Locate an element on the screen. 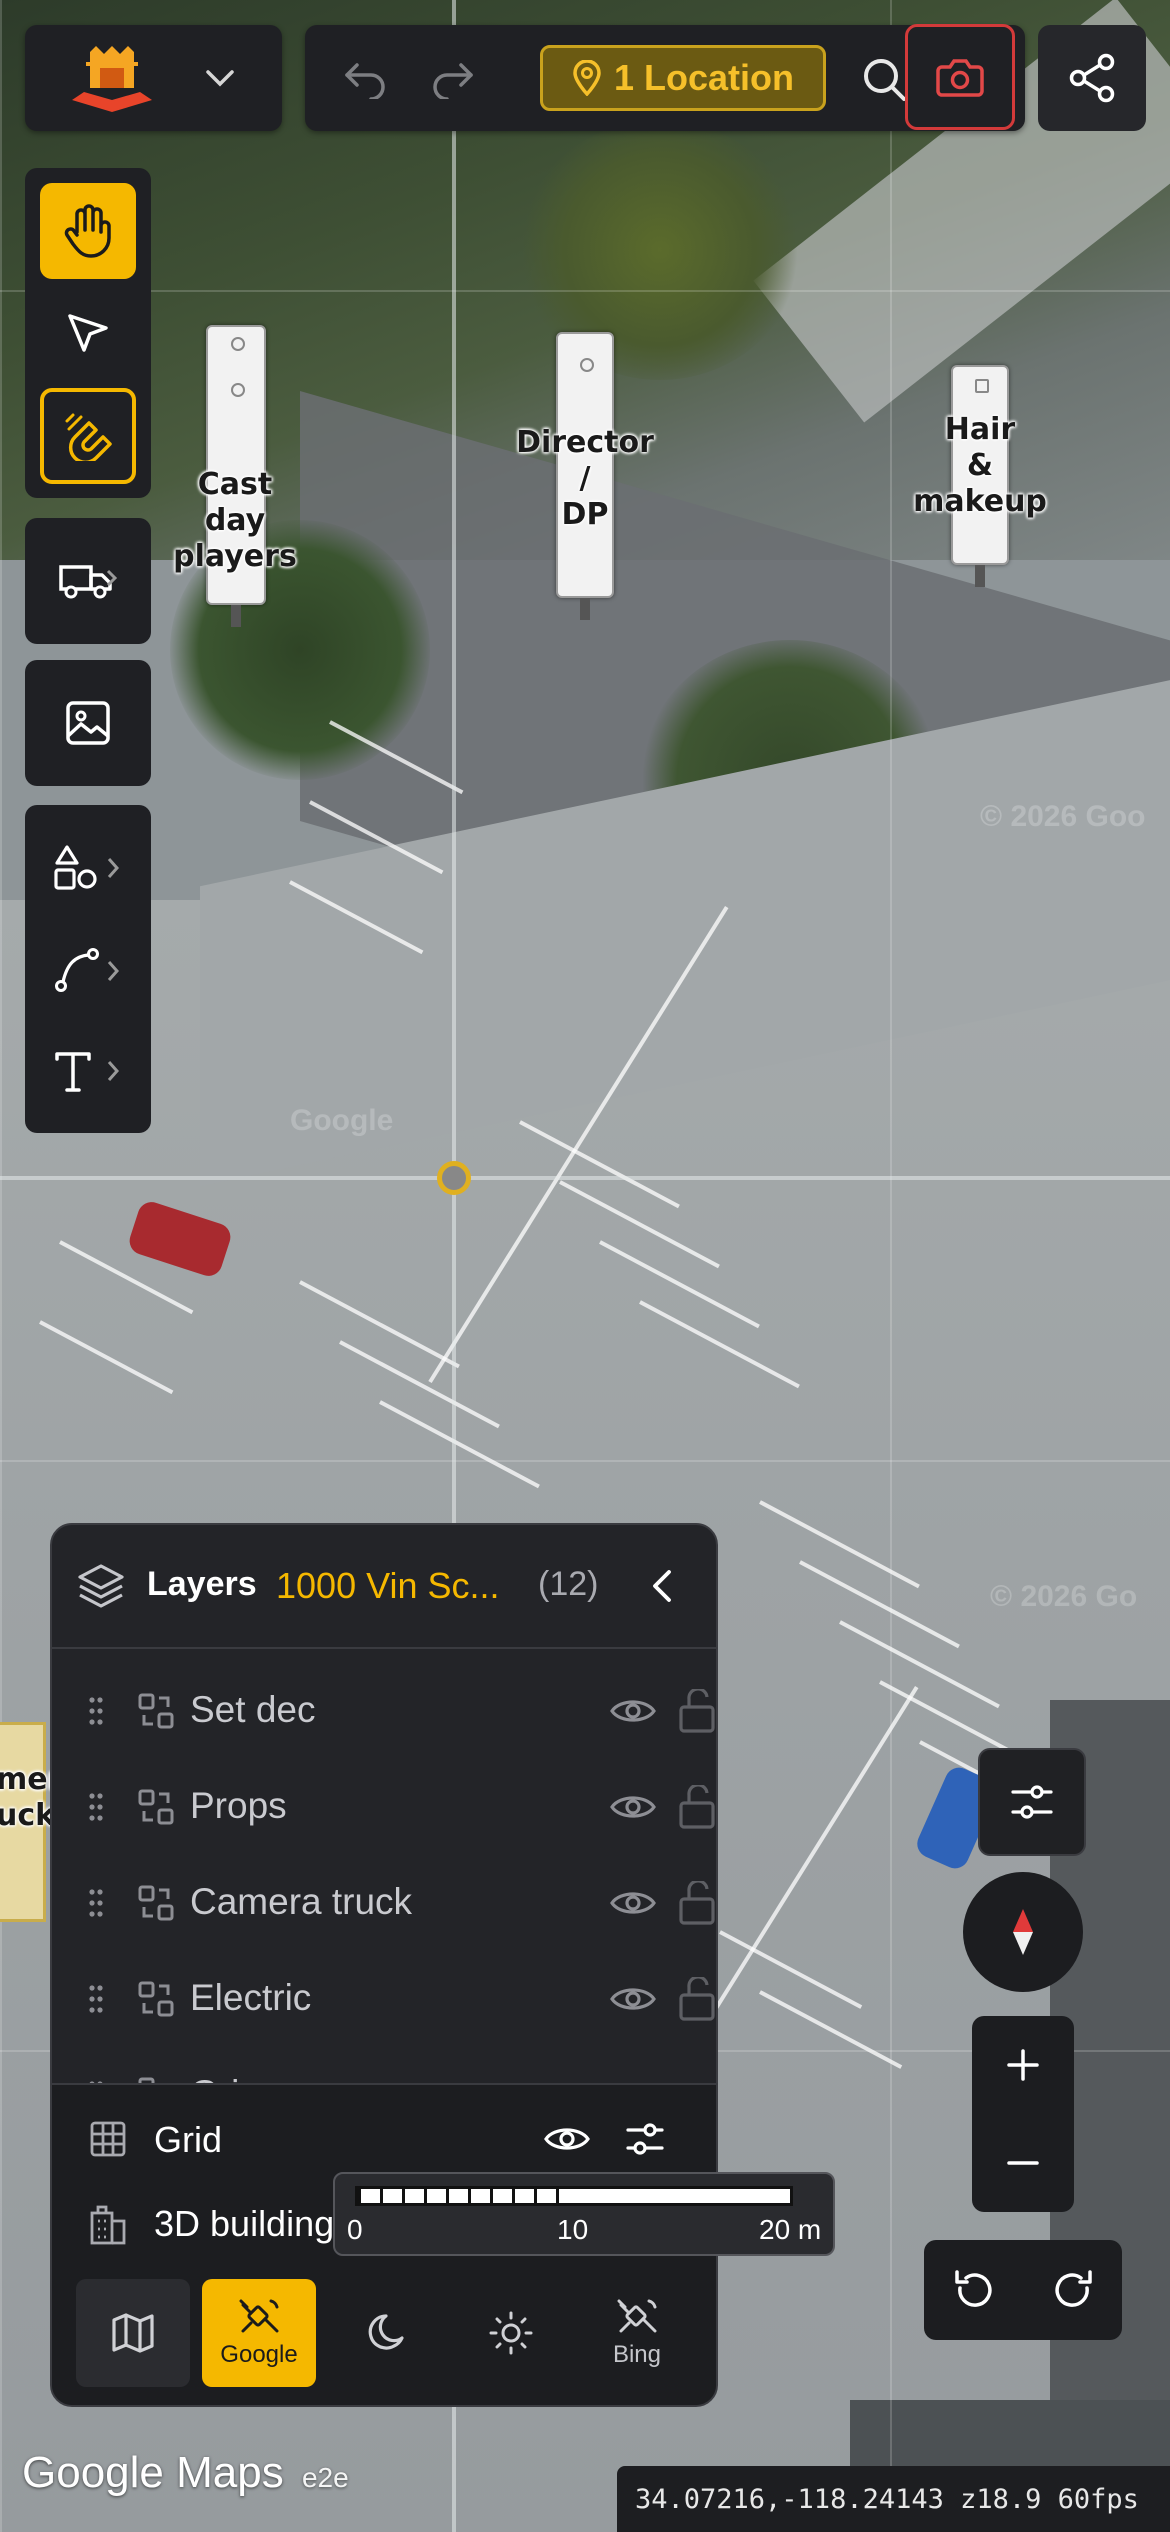  map-settings-button is located at coordinates (1032, 1802).